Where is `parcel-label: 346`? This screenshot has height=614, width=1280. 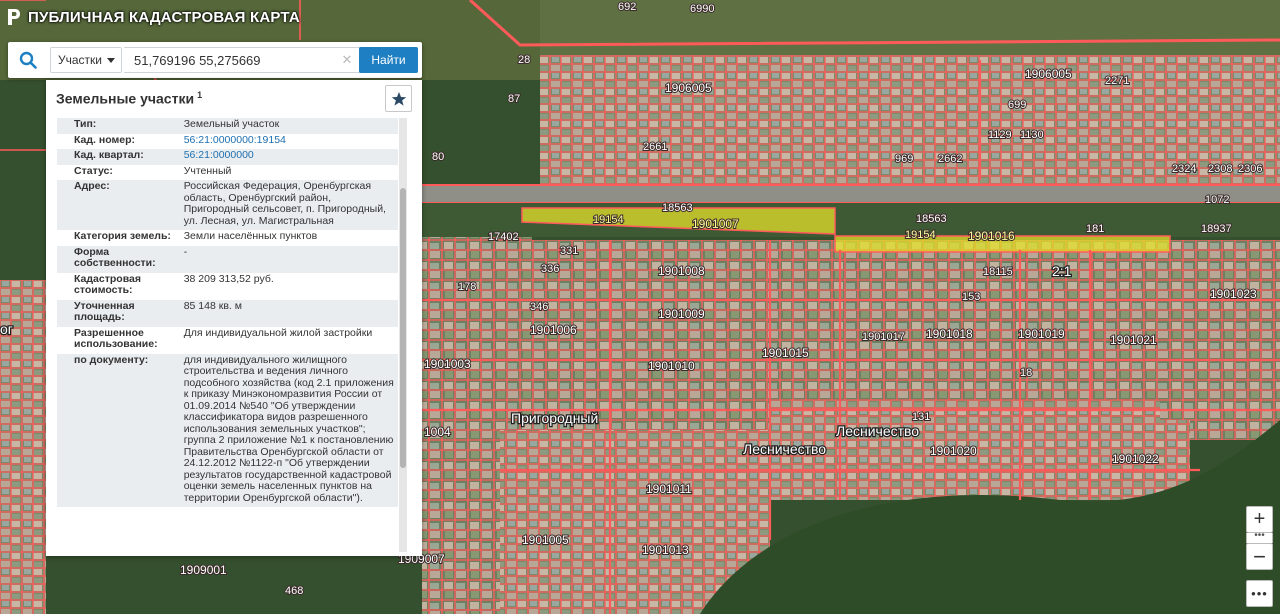 parcel-label: 346 is located at coordinates (539, 307).